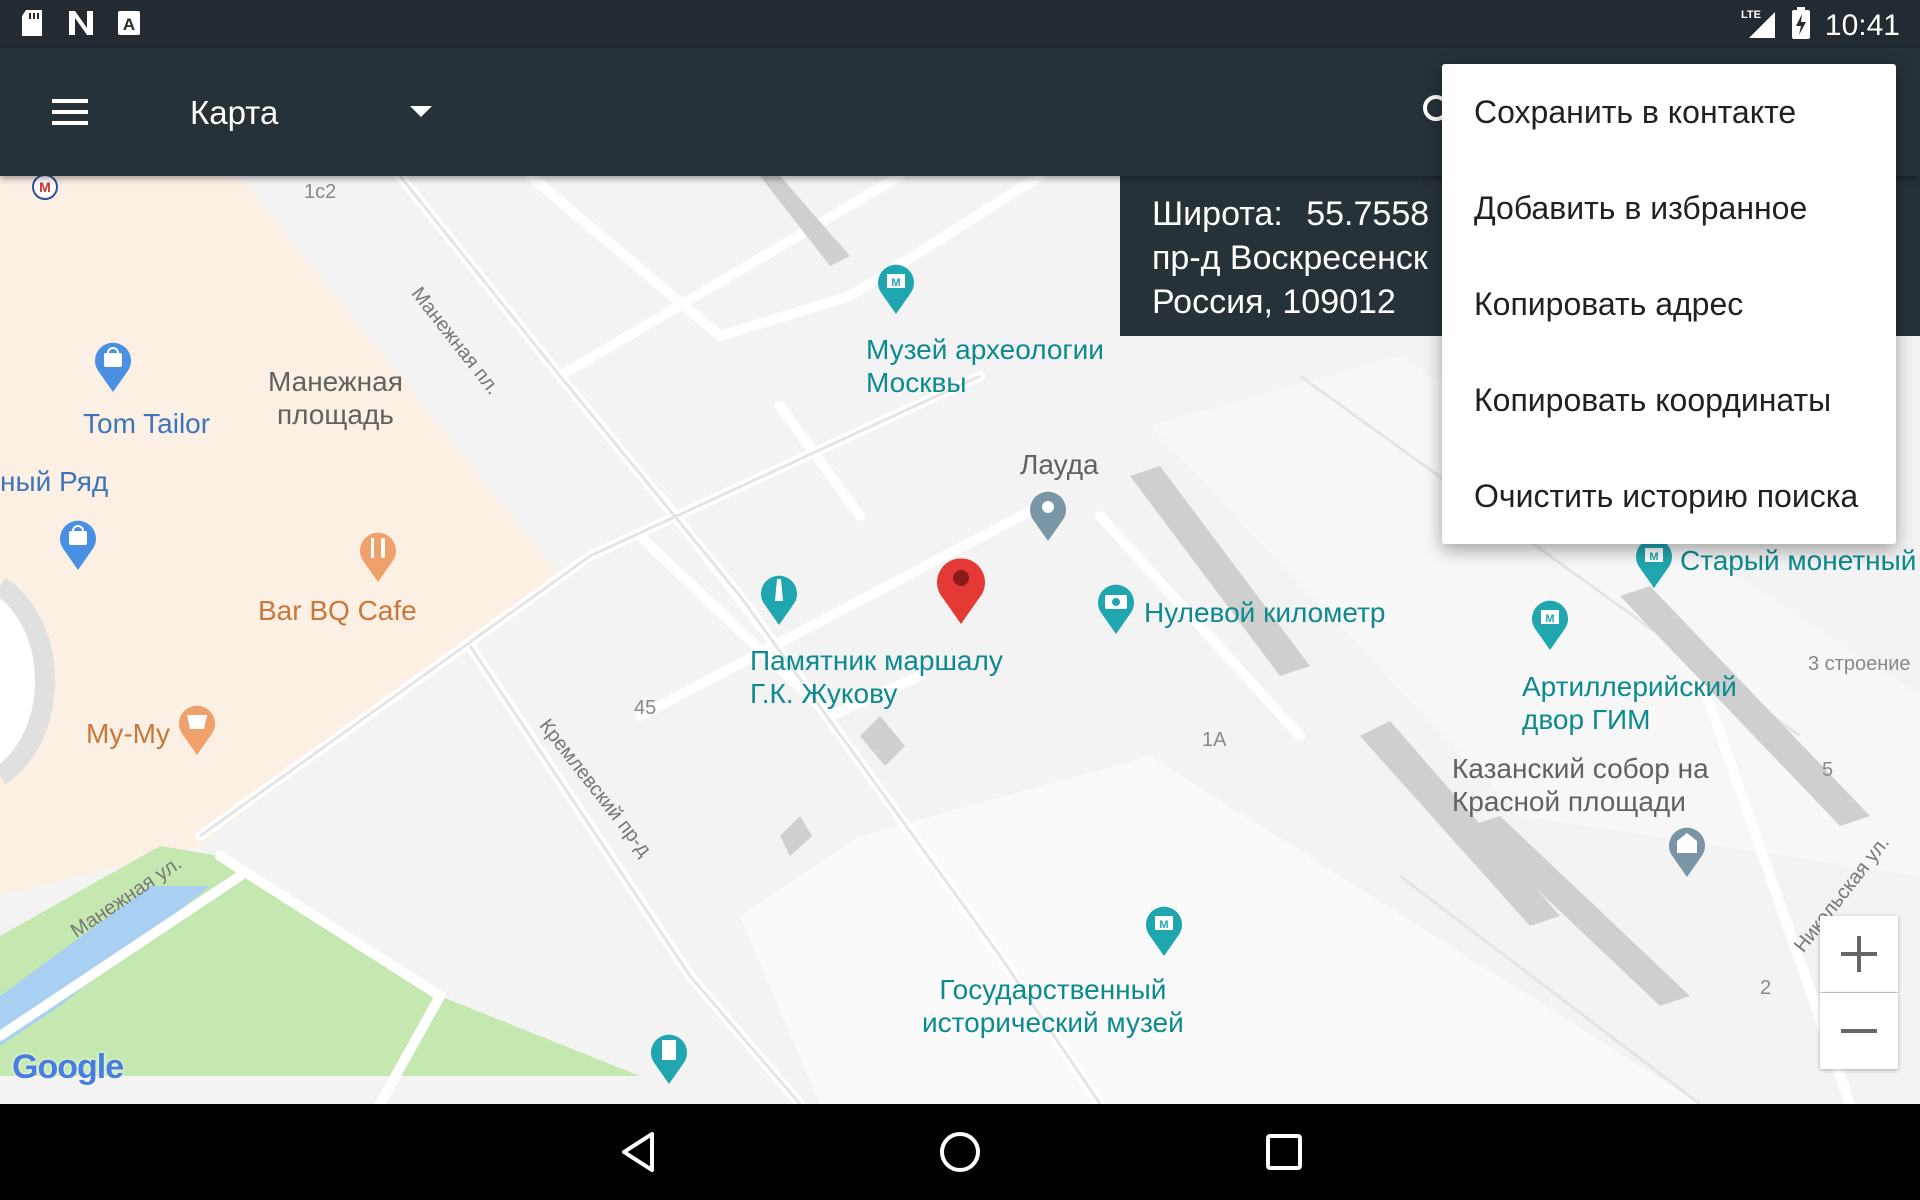 The height and width of the screenshot is (1200, 1920). What do you see at coordinates (234, 113) in the screenshot?
I see `layer-dropdown-label: Карта` at bounding box center [234, 113].